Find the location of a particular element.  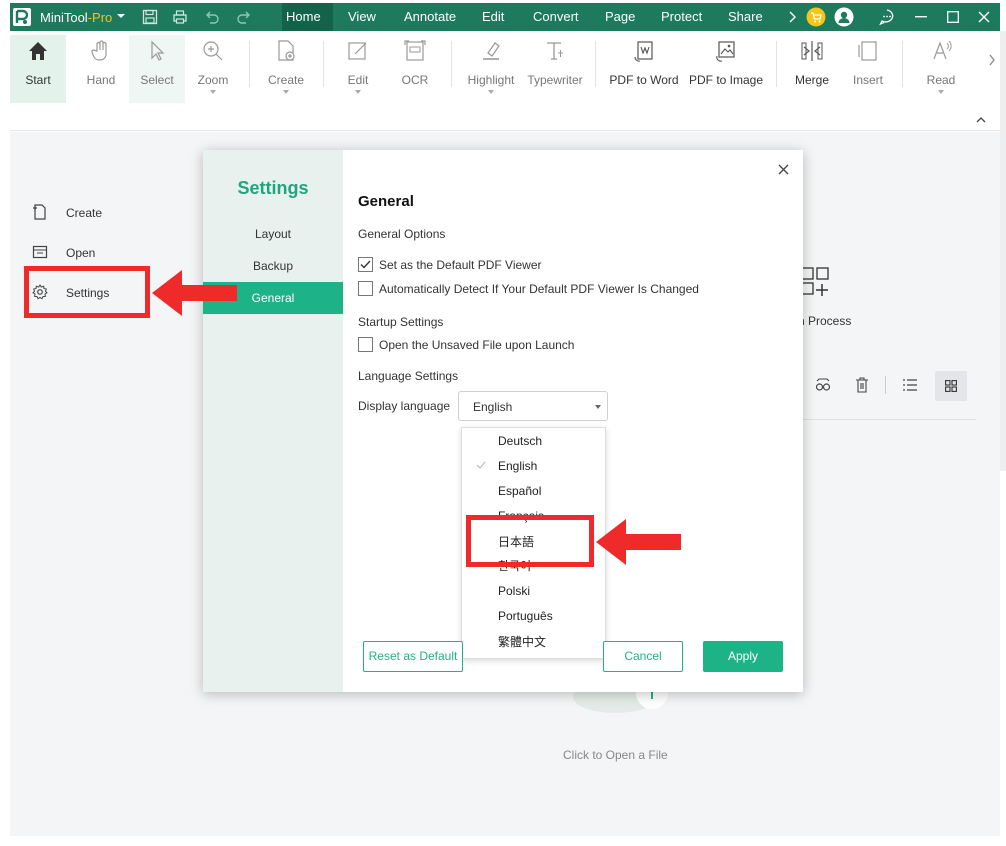

app-menu-caret-icon is located at coordinates (121, 16).